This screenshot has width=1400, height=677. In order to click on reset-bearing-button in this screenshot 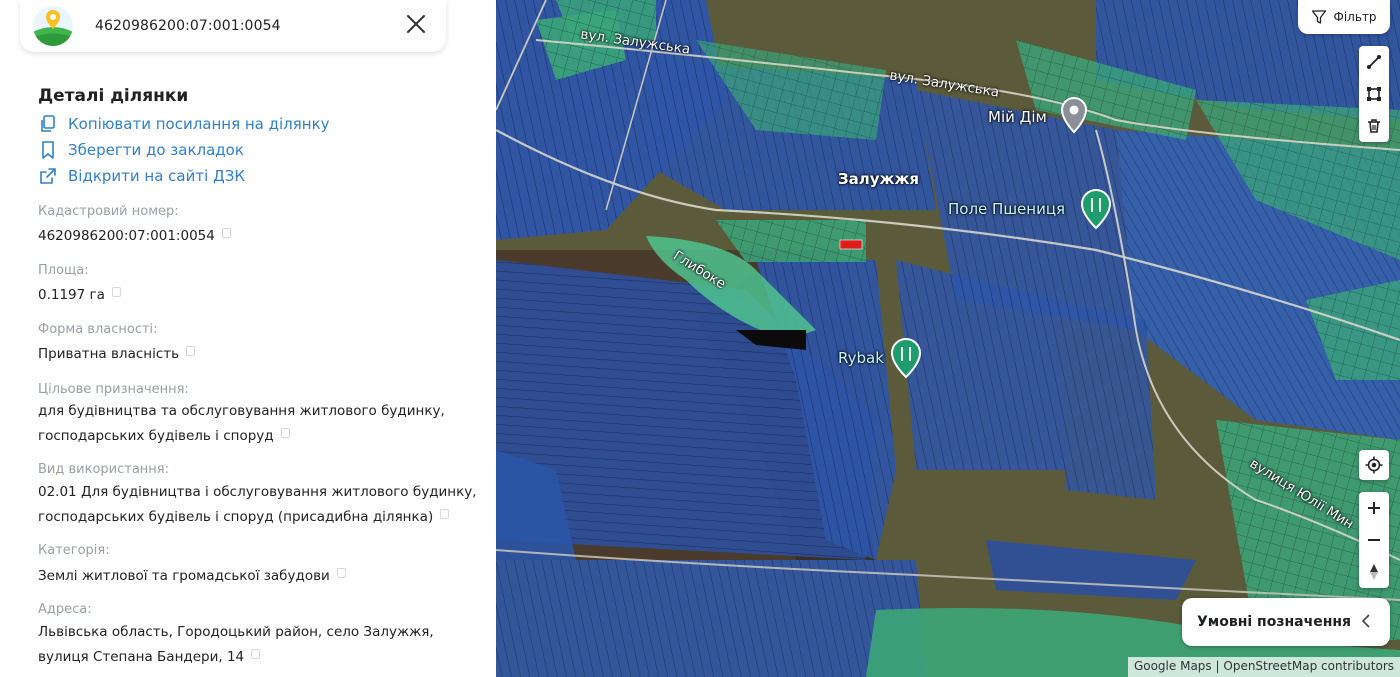, I will do `click(1374, 572)`.